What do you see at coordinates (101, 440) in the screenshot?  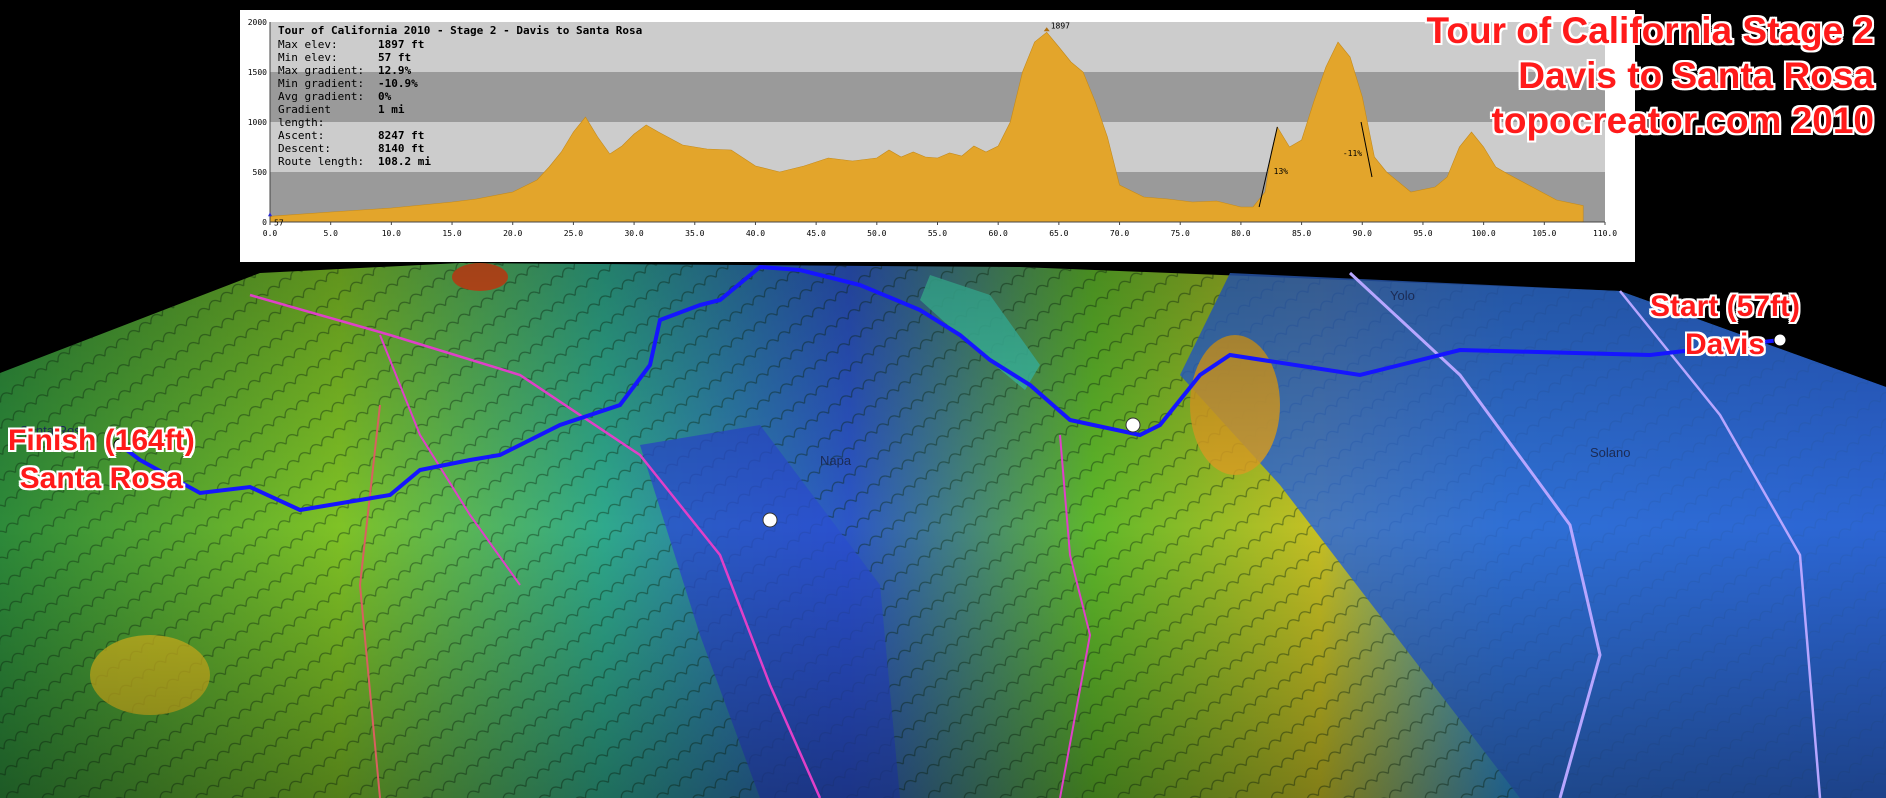 I see `finish-label-line-1: Finish (164ft)` at bounding box center [101, 440].